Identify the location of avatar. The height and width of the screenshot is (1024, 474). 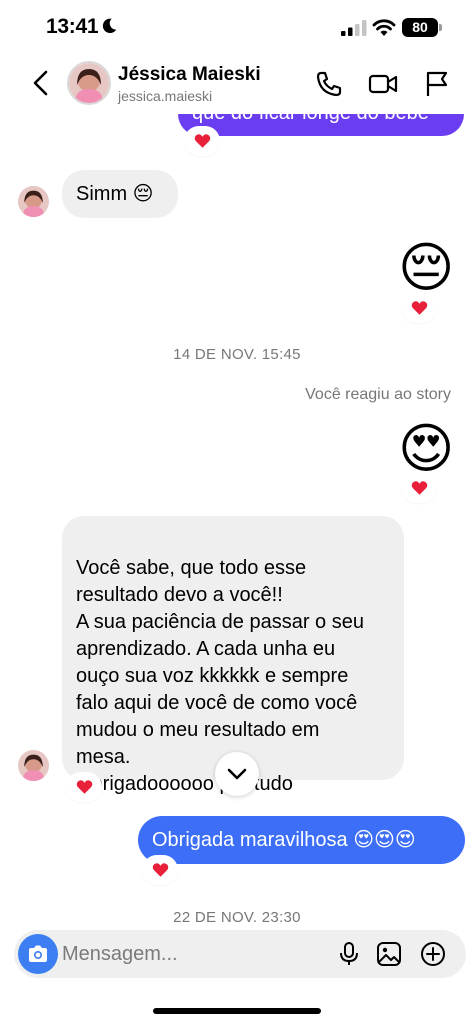
(89, 83).